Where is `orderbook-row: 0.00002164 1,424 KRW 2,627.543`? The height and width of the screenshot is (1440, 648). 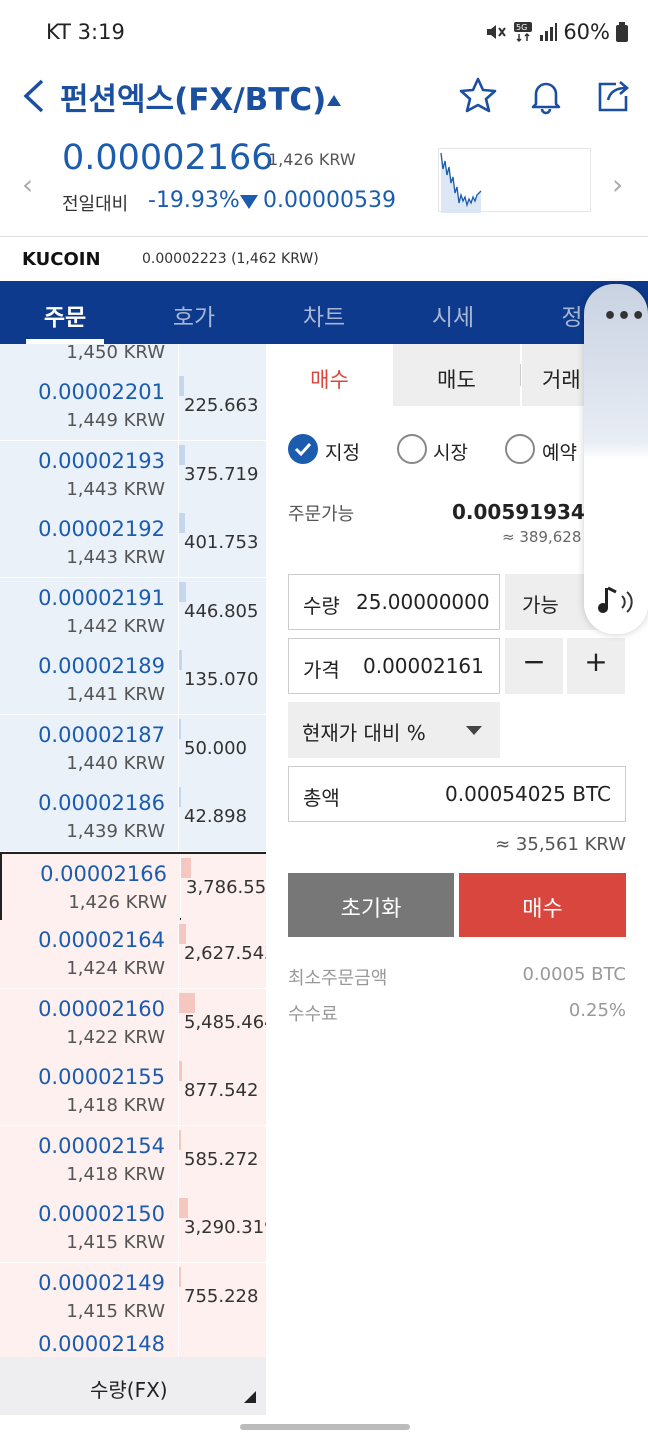 orderbook-row: 0.00002164 1,424 KRW 2,627.543 is located at coordinates (133, 954).